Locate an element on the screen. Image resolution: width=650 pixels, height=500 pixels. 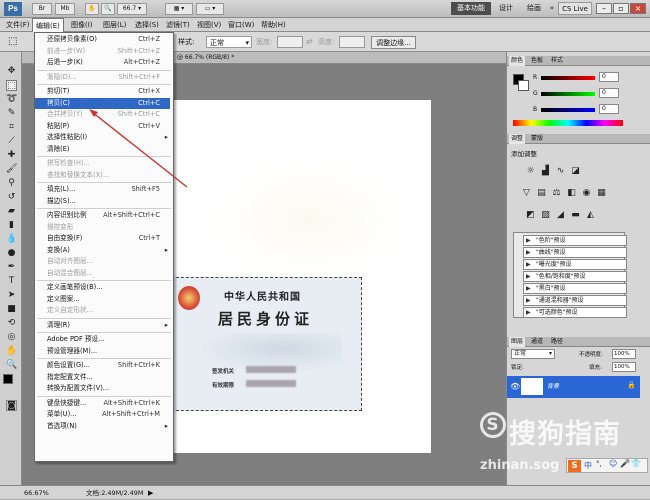
menu-help: 帮助(H) is located at coordinates (273, 25).